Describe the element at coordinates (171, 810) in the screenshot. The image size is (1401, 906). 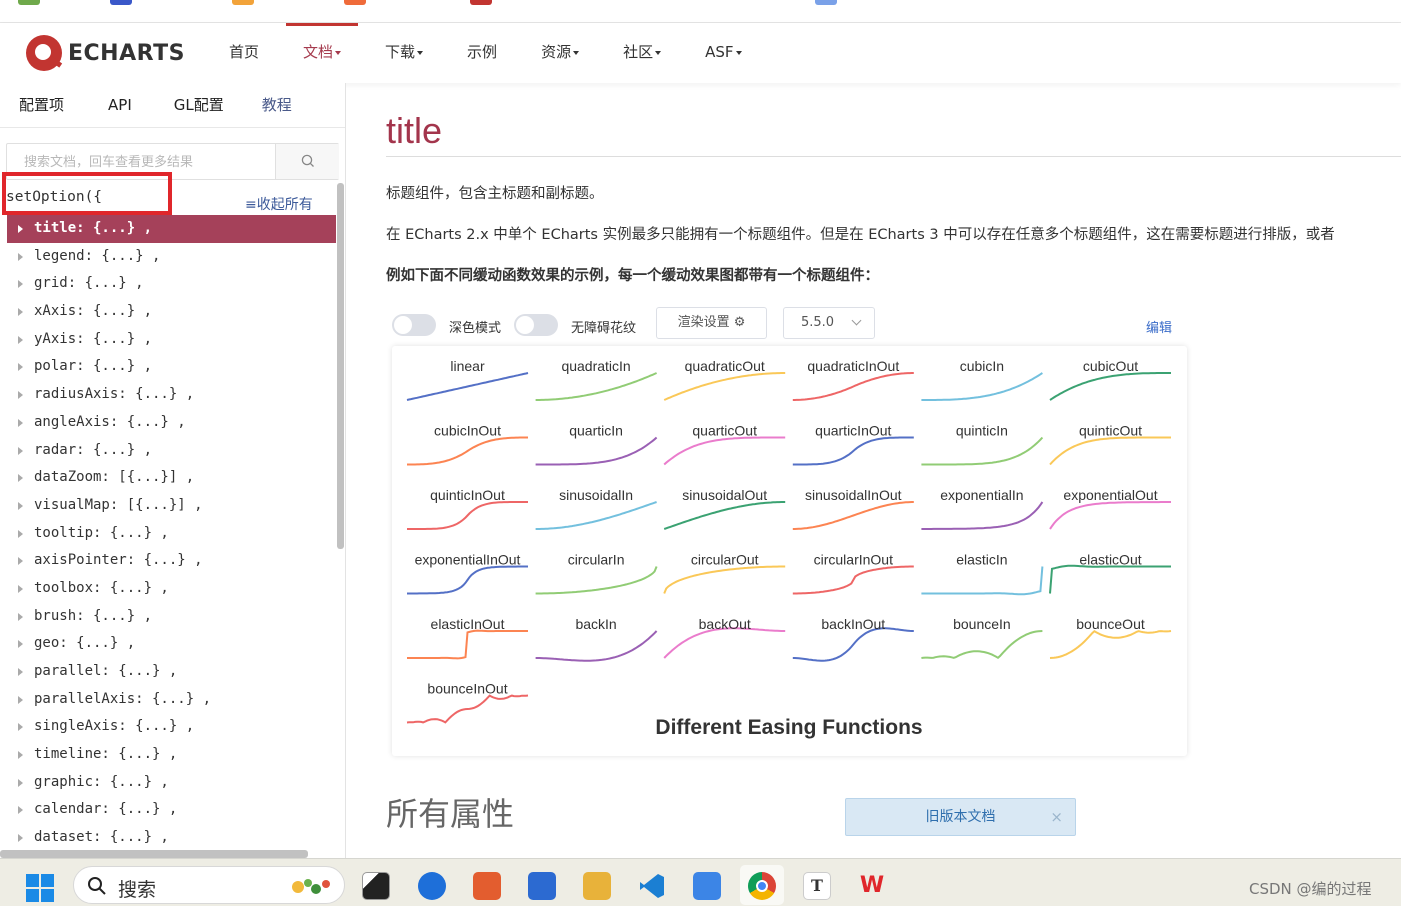
I see `tree-item: calendar: {...} ,` at that location.